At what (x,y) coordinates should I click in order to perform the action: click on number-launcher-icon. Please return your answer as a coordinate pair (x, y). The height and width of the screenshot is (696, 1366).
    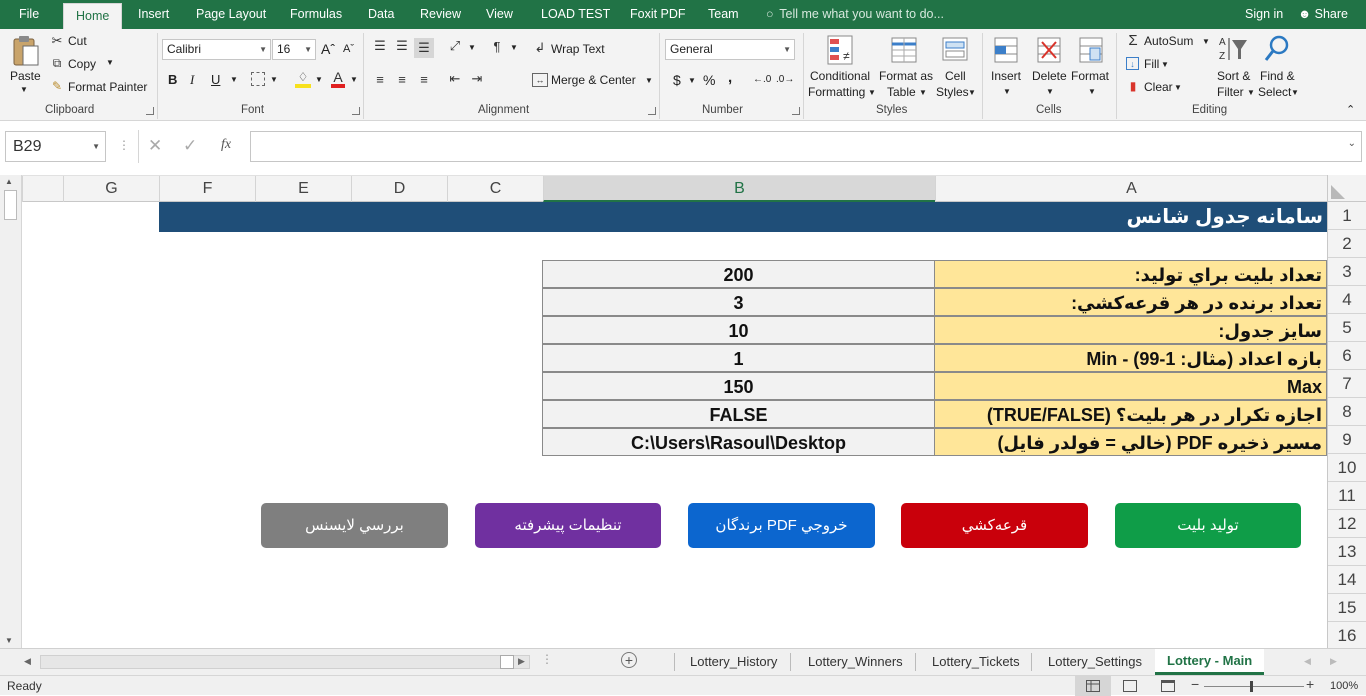
    Looking at the image, I should click on (796, 111).